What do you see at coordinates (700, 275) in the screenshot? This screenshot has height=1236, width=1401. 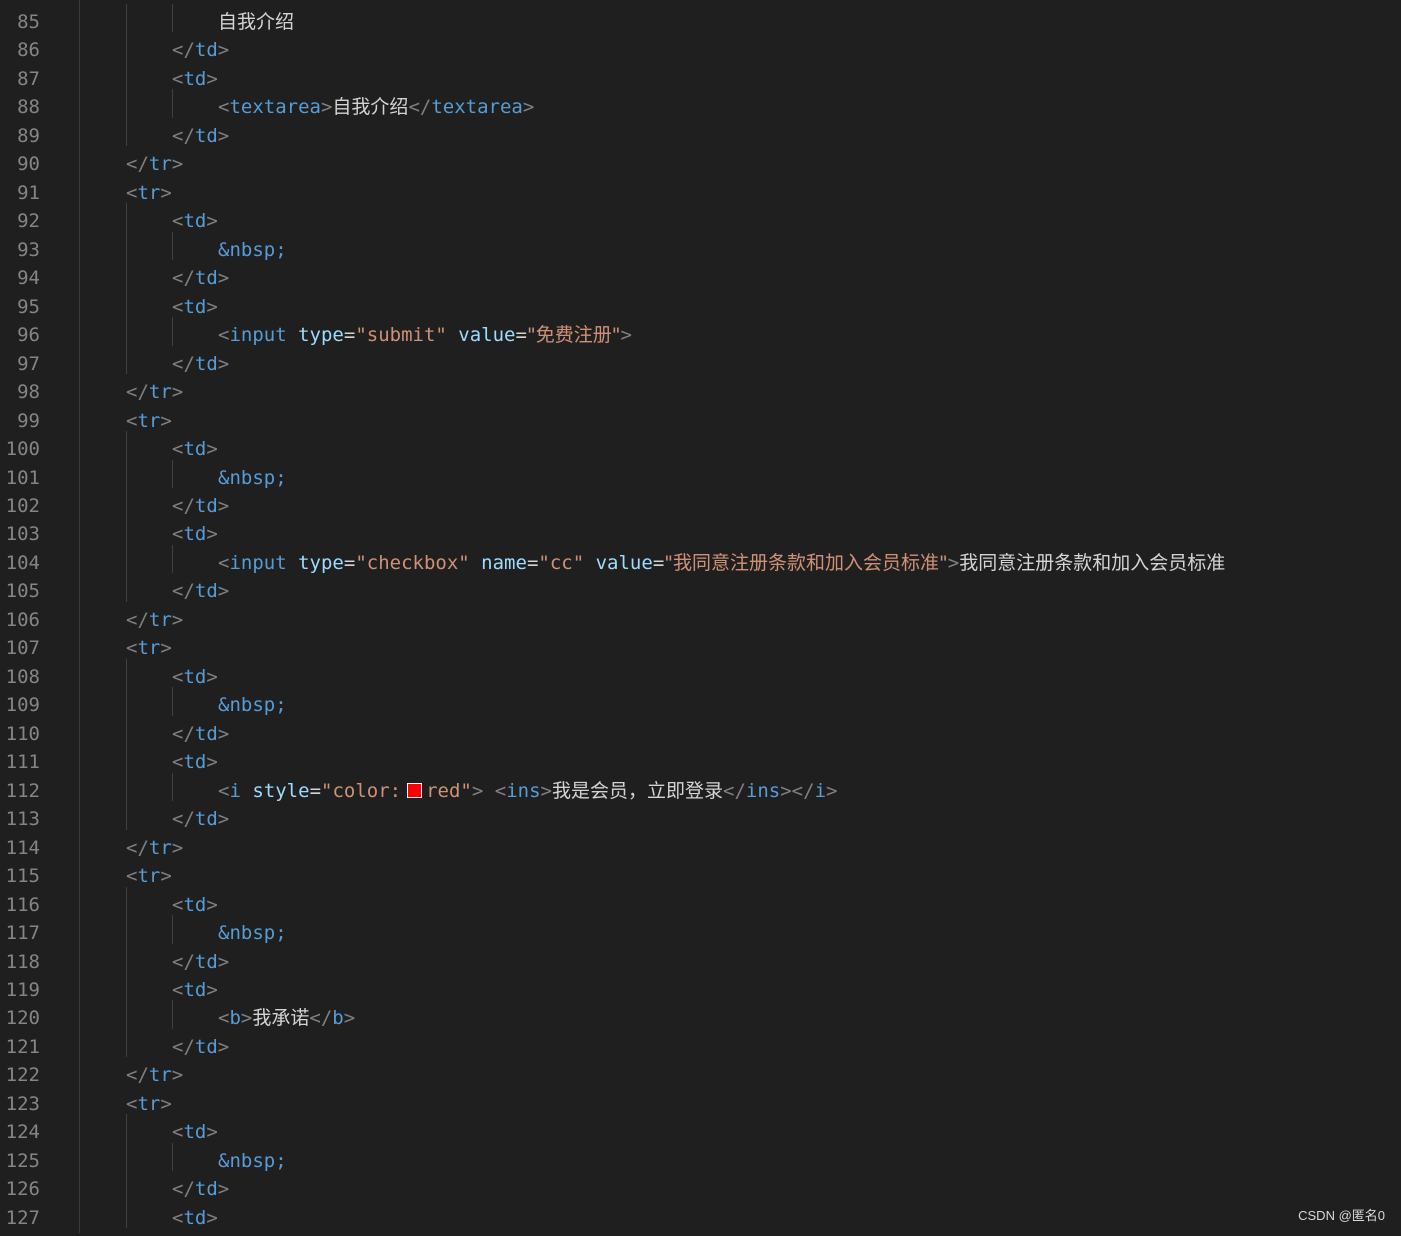 I see `code-line: 94 </td>` at bounding box center [700, 275].